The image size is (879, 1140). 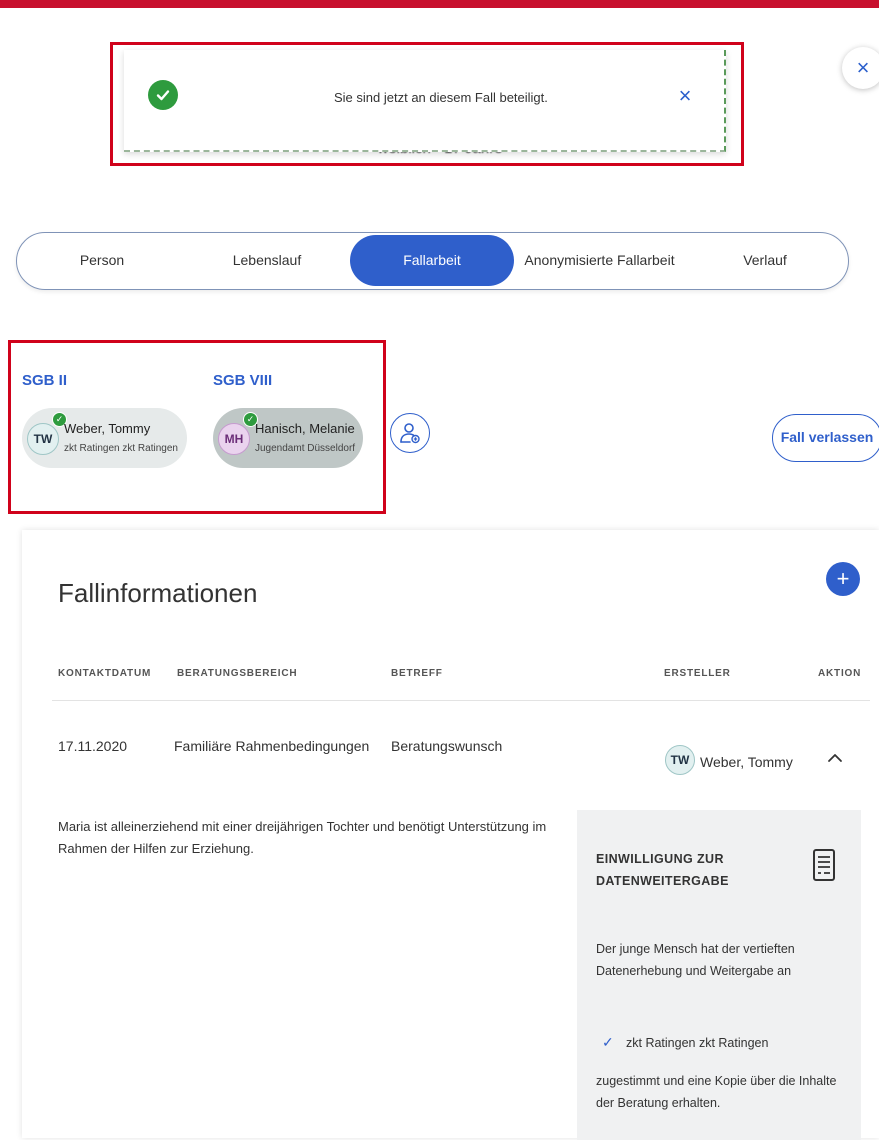 I want to click on row-creator: Weber, Tommy, so click(x=746, y=762).